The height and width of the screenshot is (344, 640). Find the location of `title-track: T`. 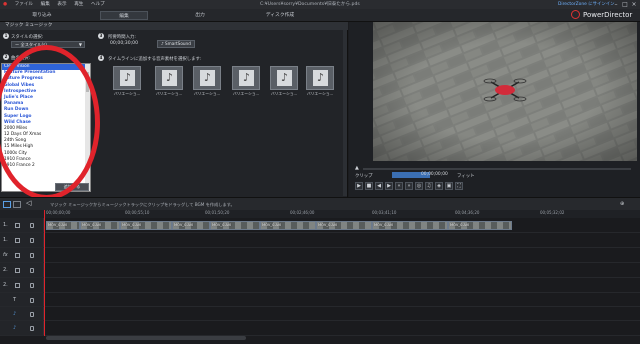

title-track: T is located at coordinates (320, 300).